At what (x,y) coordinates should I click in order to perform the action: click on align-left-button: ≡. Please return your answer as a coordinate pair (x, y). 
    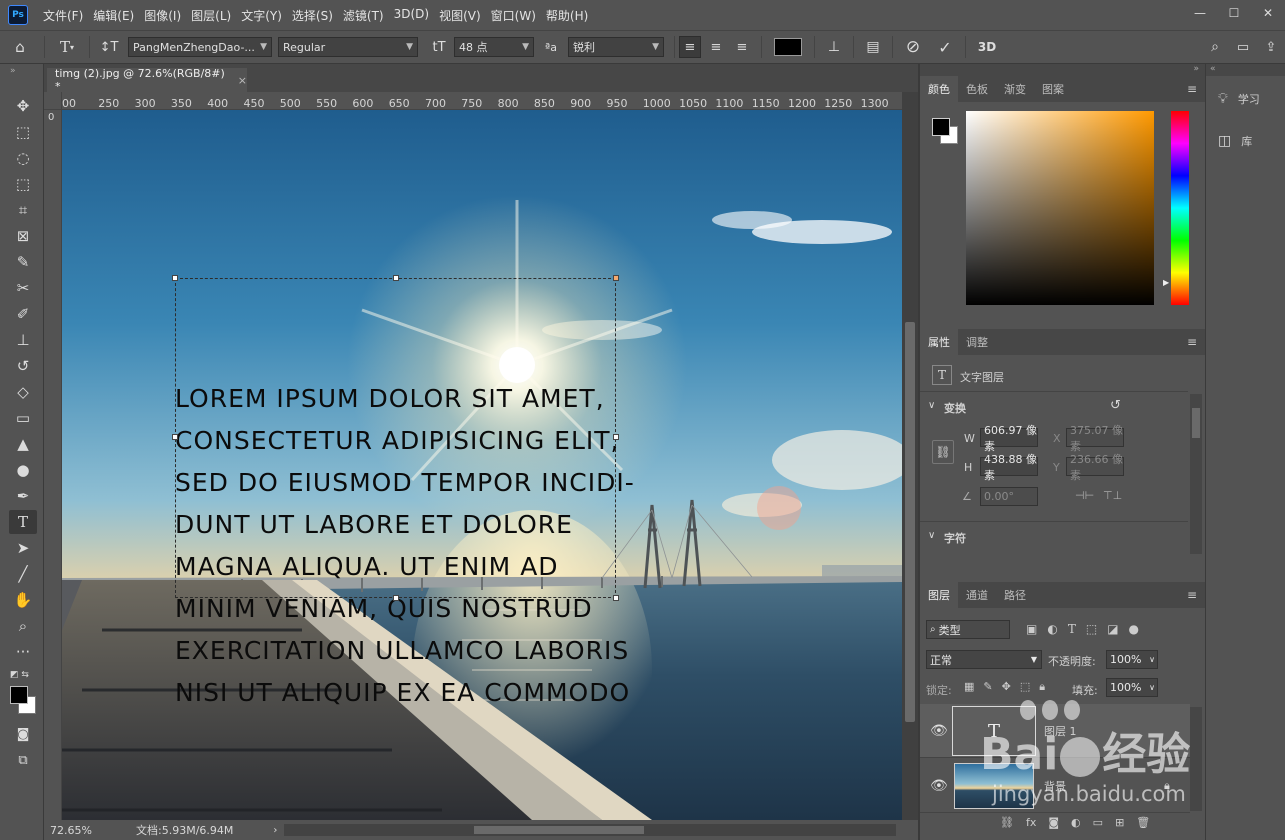
    Looking at the image, I should click on (690, 47).